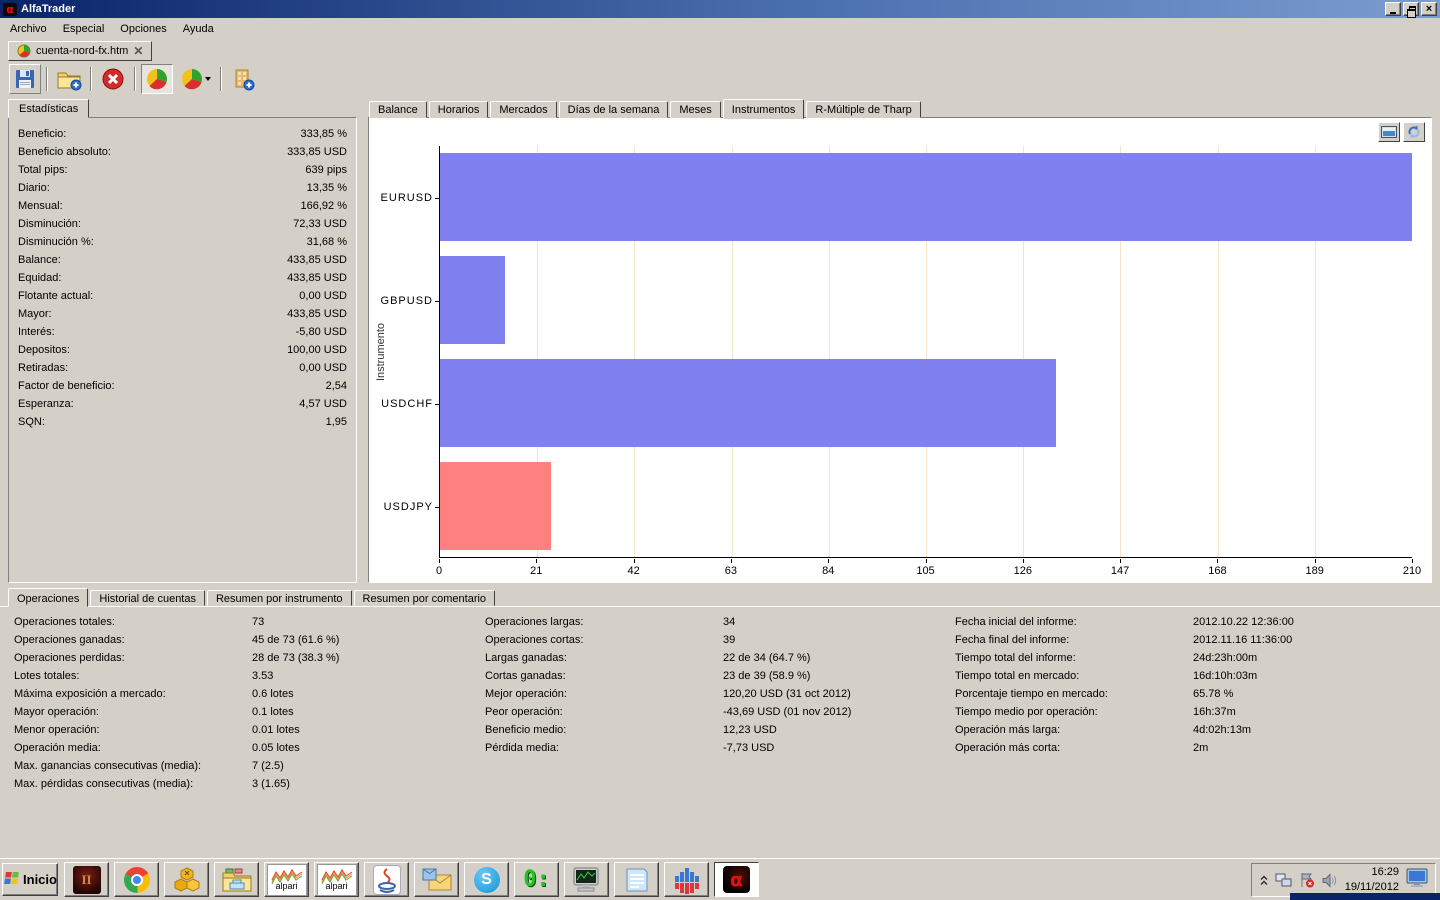 This screenshot has height=900, width=1440. Describe the element at coordinates (176, 658) in the screenshot. I see `operation-stat-row: Operaciones perdidas: 28 de 73 (38.3 %)` at that location.